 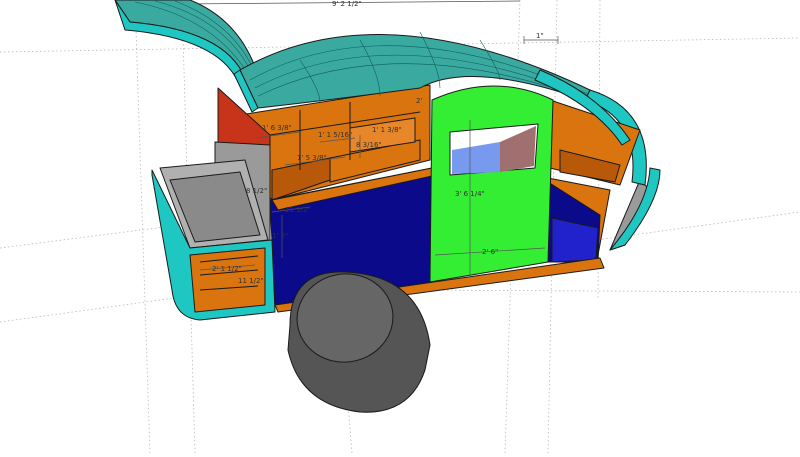 What do you see at coordinates (387, 130) in the screenshot?
I see `shelf-small-label: 1' 1 3/8"` at bounding box center [387, 130].